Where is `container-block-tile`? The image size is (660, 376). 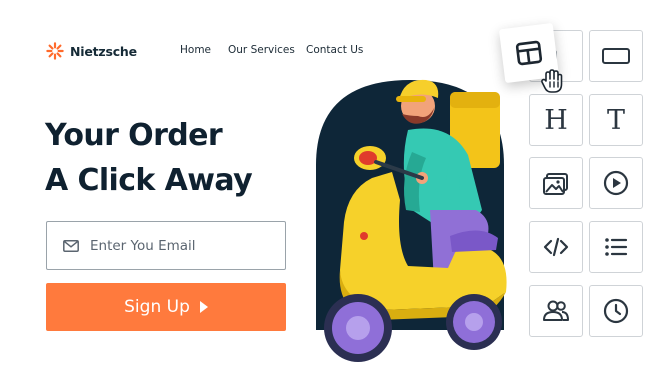 container-block-tile is located at coordinates (616, 56).